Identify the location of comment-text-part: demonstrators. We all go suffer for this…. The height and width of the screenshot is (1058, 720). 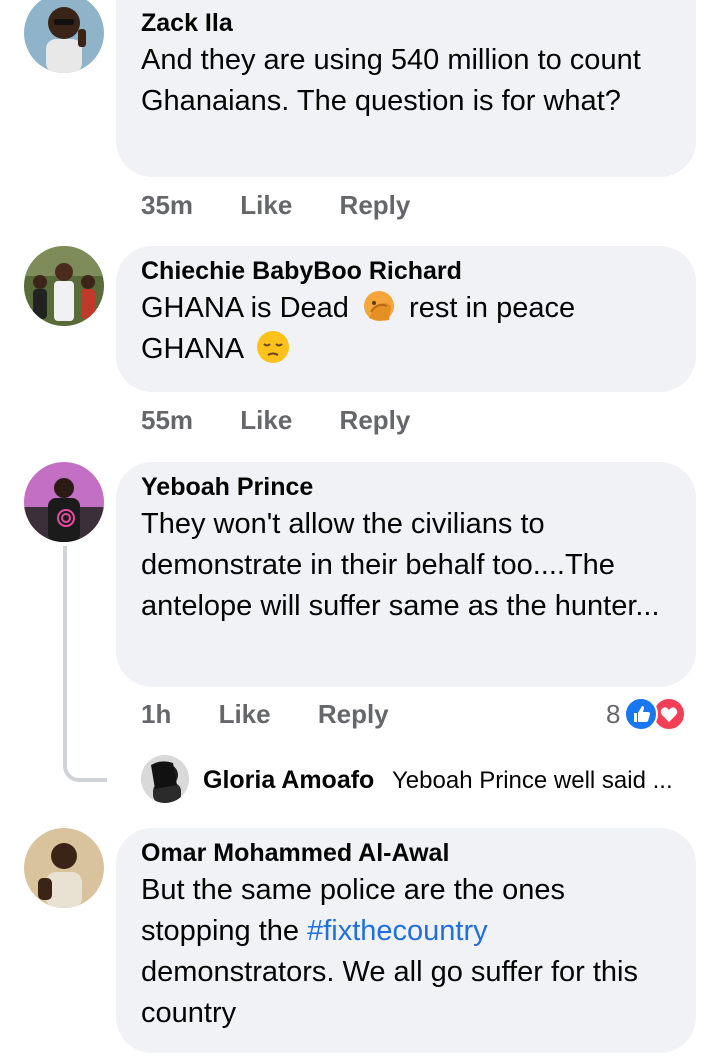
(389, 992).